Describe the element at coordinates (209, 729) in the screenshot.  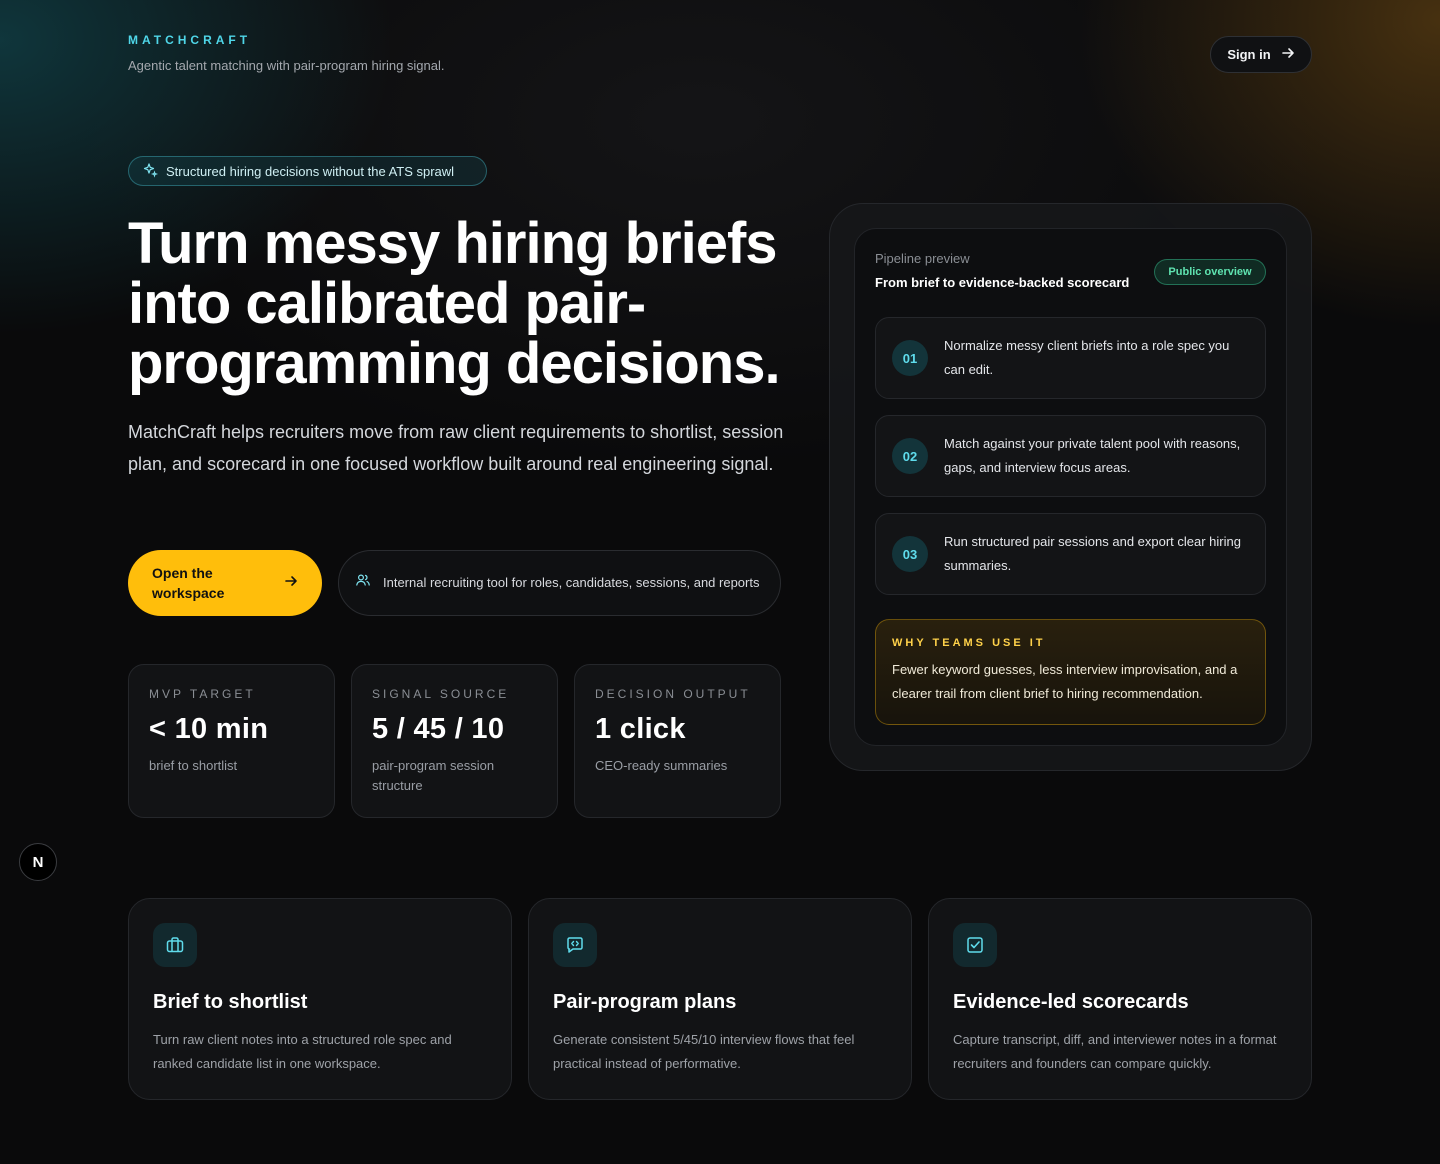
I see `stat-value: < 10 min` at that location.